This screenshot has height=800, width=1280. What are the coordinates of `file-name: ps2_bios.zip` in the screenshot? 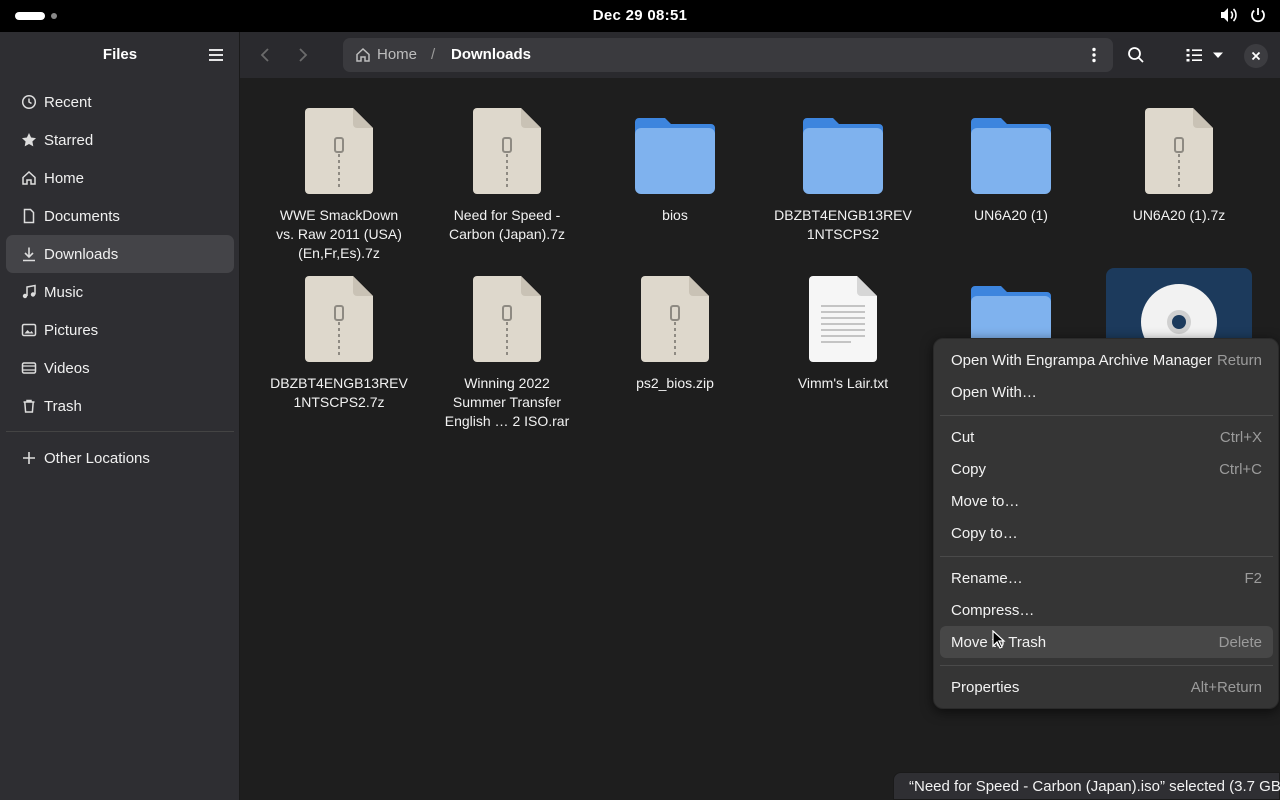 It's located at (675, 383).